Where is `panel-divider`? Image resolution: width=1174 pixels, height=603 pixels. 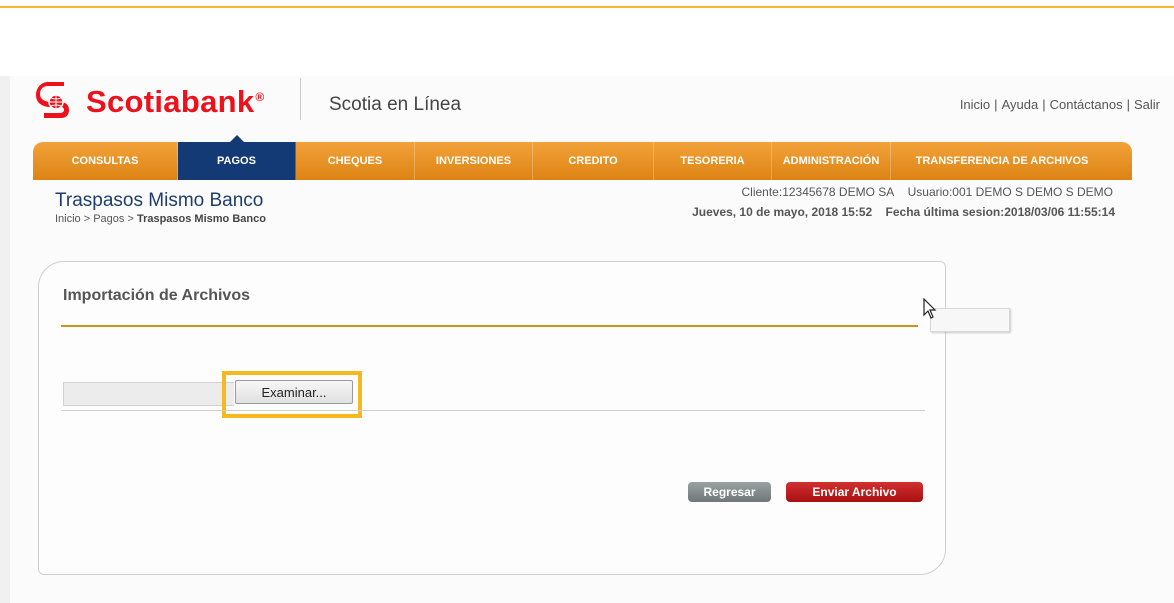 panel-divider is located at coordinates (489, 326).